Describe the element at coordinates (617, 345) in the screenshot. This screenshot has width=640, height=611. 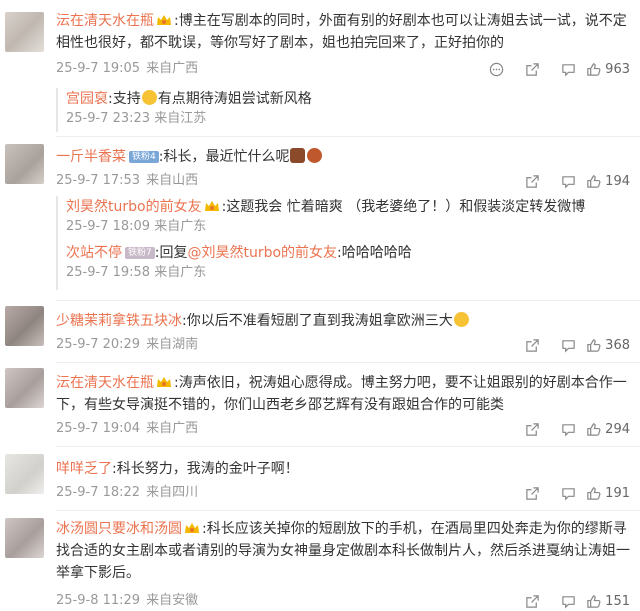
I see `like-count: 368` at that location.